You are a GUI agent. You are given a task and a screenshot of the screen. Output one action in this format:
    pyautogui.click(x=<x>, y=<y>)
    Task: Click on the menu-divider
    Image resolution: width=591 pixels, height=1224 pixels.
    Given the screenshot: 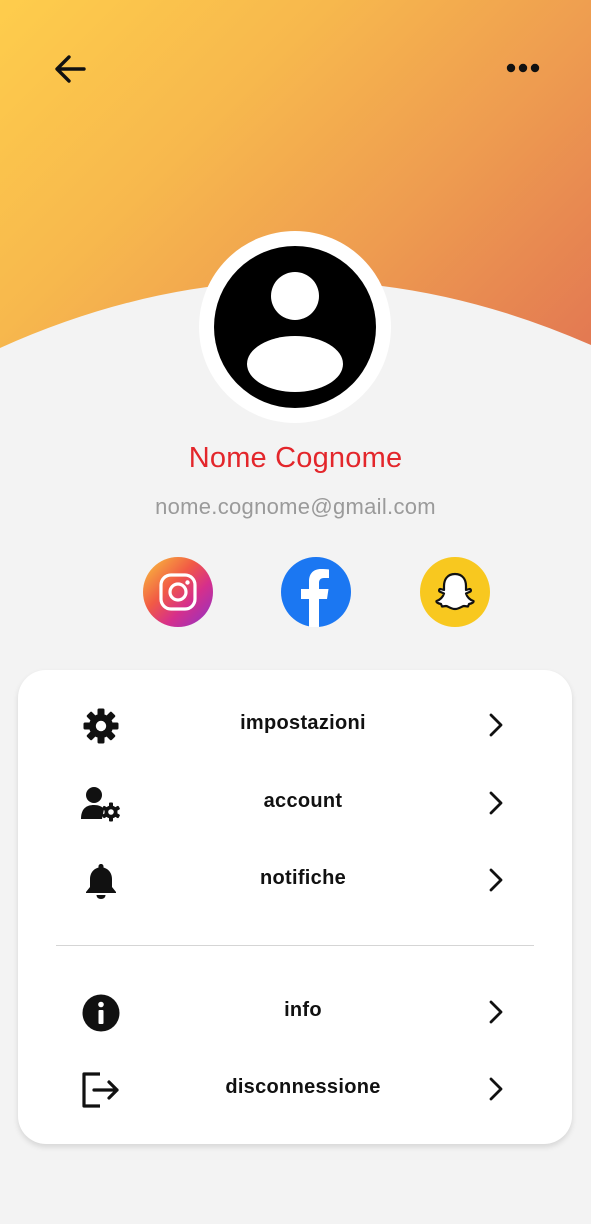 What is the action you would take?
    pyautogui.click(x=295, y=945)
    